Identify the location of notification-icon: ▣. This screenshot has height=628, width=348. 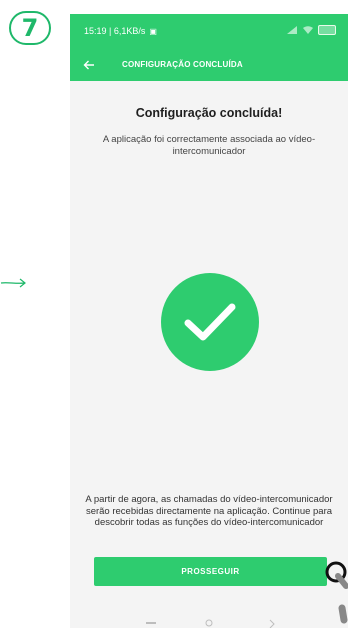
(153, 31).